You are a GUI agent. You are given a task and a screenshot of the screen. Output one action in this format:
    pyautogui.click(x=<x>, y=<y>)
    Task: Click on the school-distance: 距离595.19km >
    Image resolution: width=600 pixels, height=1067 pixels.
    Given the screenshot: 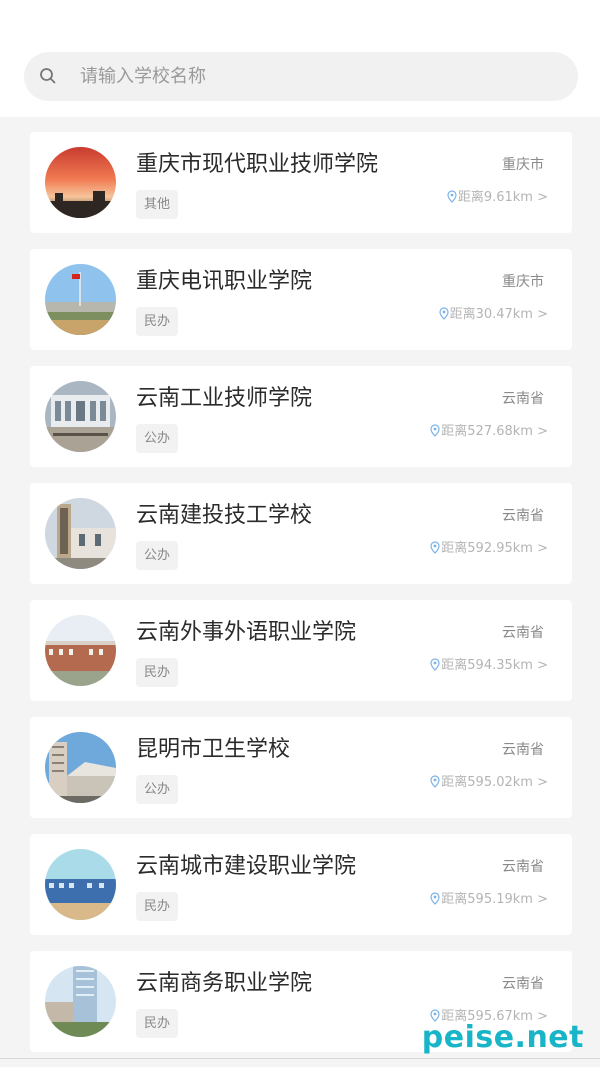 What is the action you would take?
    pyautogui.click(x=489, y=897)
    